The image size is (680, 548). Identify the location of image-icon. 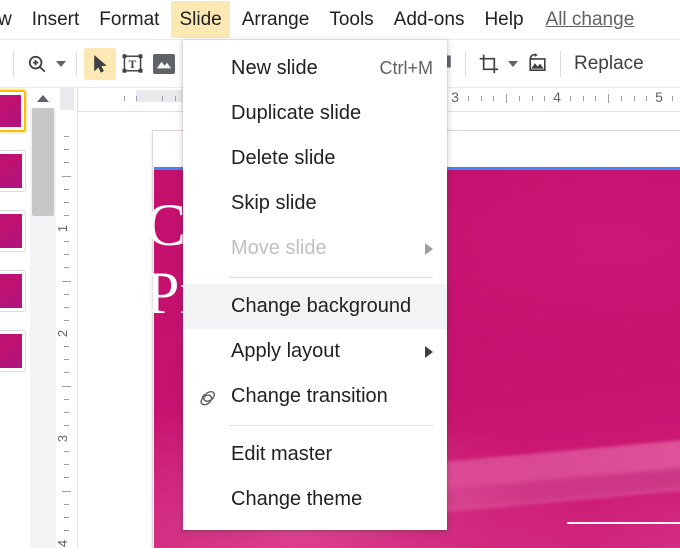
(164, 64).